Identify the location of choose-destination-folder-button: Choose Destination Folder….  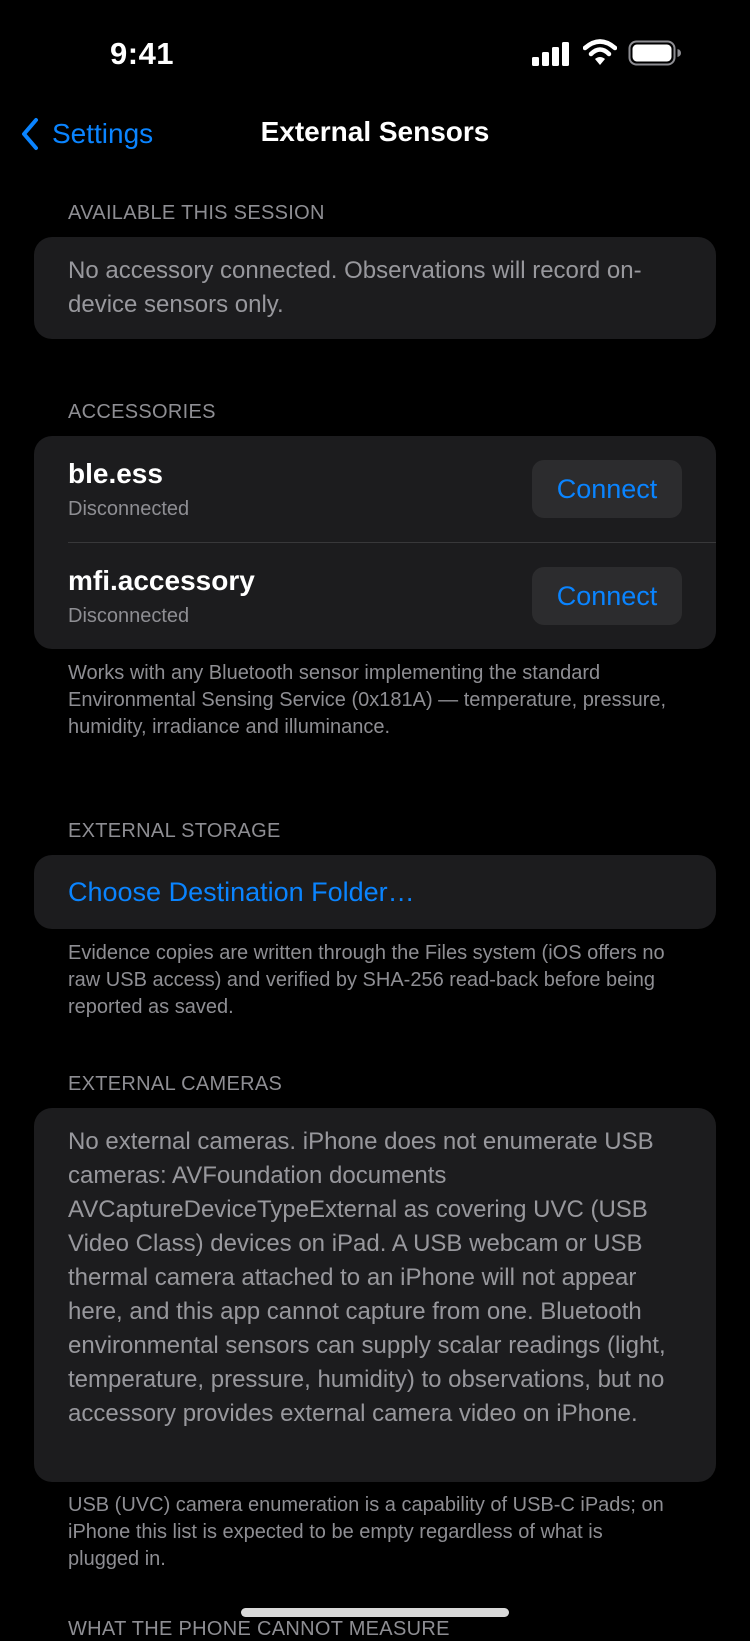
(241, 892).